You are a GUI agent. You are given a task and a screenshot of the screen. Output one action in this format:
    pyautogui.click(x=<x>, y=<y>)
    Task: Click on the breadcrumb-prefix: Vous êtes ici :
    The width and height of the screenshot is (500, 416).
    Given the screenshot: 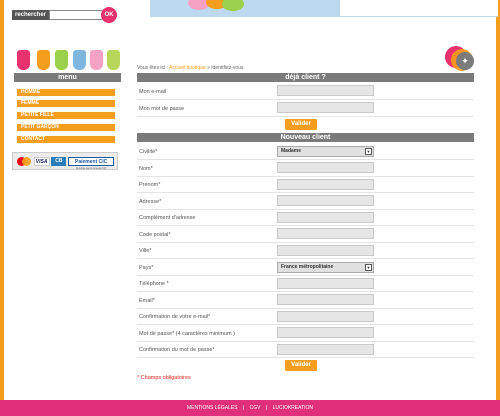 What is the action you would take?
    pyautogui.click(x=152, y=68)
    